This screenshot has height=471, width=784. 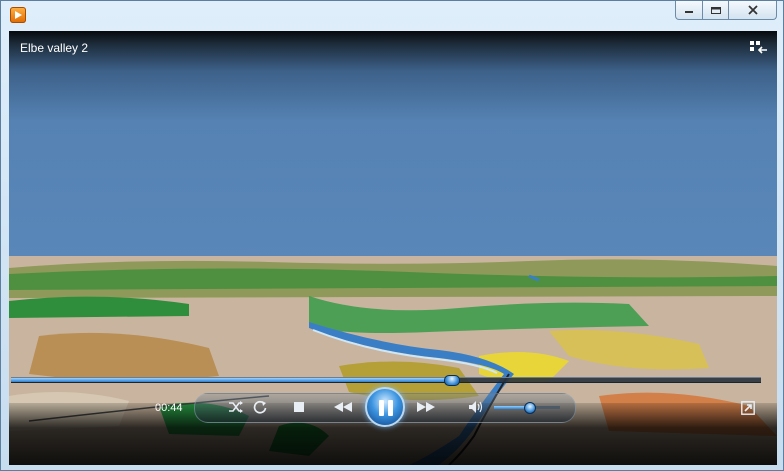 I want to click on shuffle-button, so click(x=236, y=407).